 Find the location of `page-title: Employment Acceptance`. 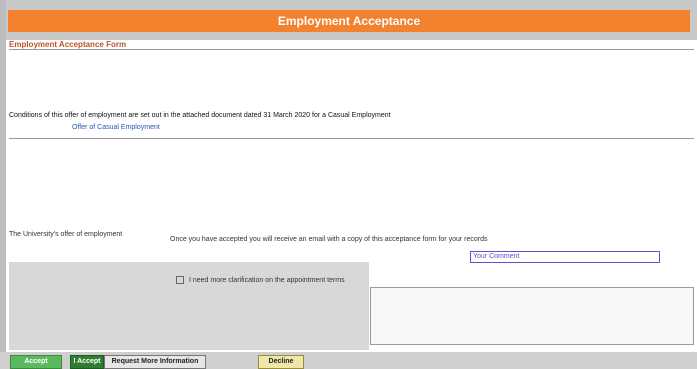

page-title: Employment Acceptance is located at coordinates (349, 21).